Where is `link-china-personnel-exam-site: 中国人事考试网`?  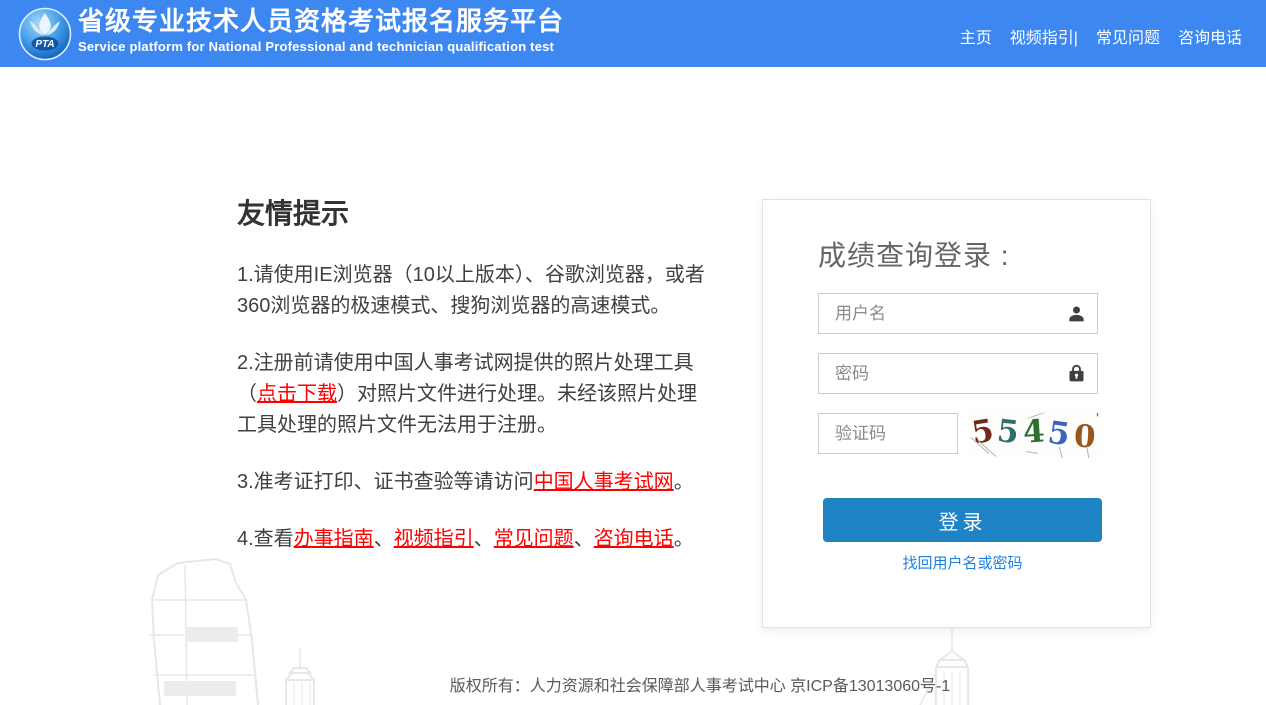
link-china-personnel-exam-site: 中国人事考试网 is located at coordinates (604, 482).